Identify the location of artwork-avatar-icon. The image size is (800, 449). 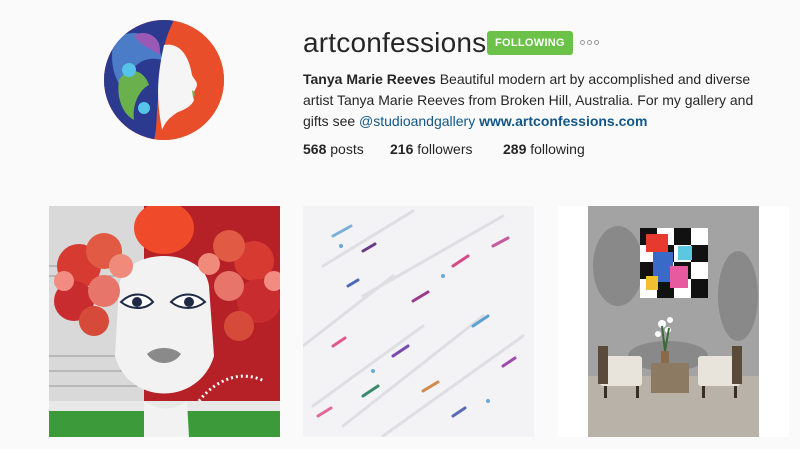
(164, 80).